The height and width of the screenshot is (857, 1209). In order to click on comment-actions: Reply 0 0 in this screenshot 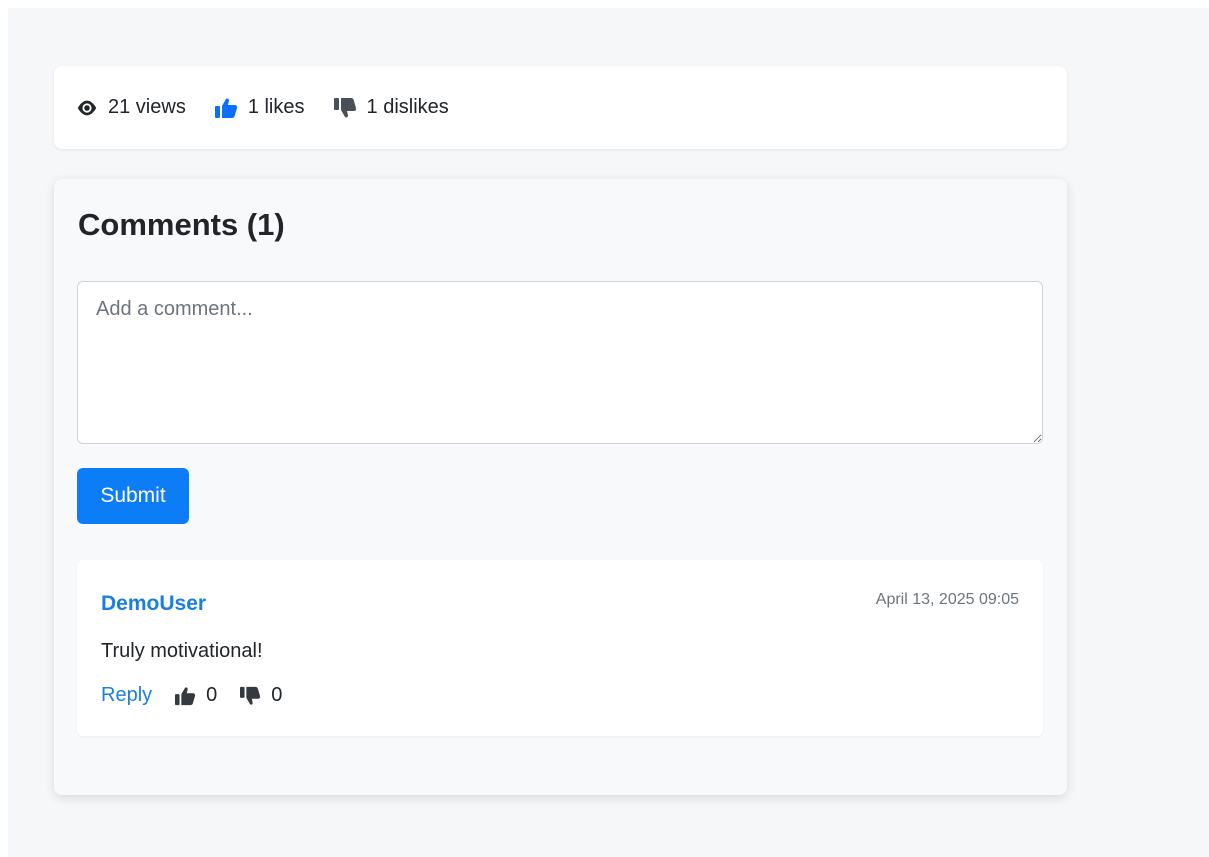, I will do `click(202, 695)`.